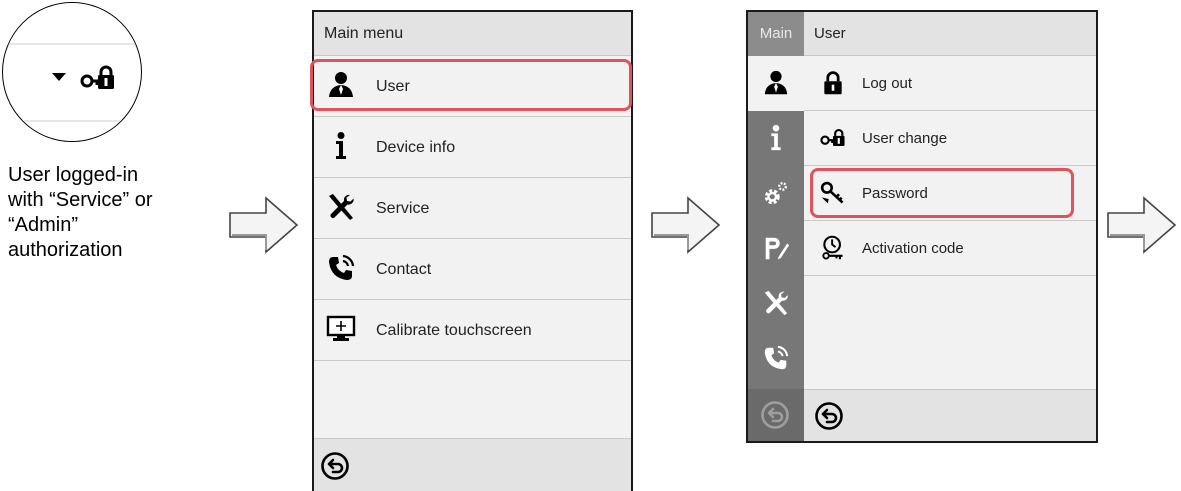 This screenshot has height=491, width=1181. What do you see at coordinates (472, 208) in the screenshot?
I see `menu-item-service: Service` at bounding box center [472, 208].